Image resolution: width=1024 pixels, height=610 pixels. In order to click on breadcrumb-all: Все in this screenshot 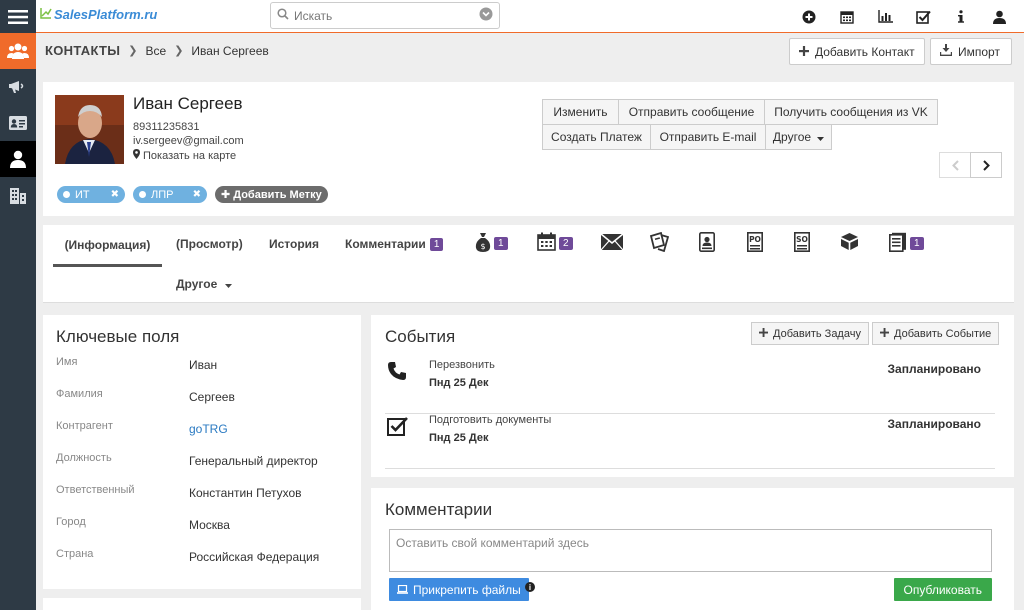, I will do `click(156, 51)`.